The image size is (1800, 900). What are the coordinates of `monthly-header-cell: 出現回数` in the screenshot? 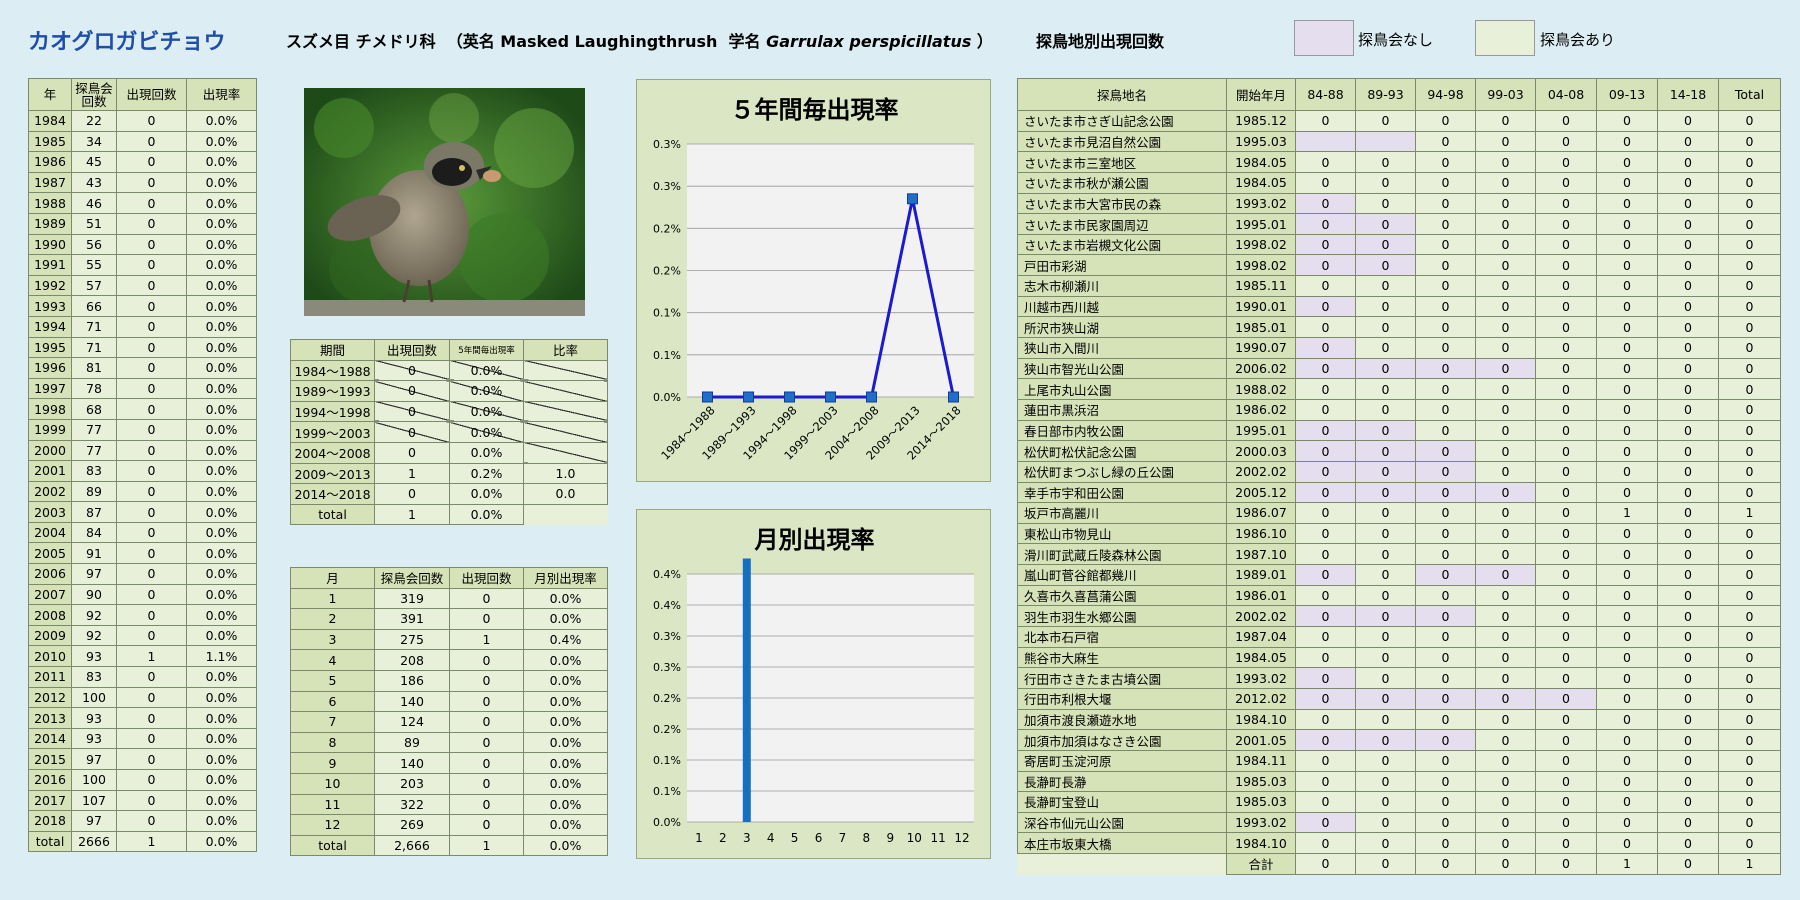 It's located at (486, 578).